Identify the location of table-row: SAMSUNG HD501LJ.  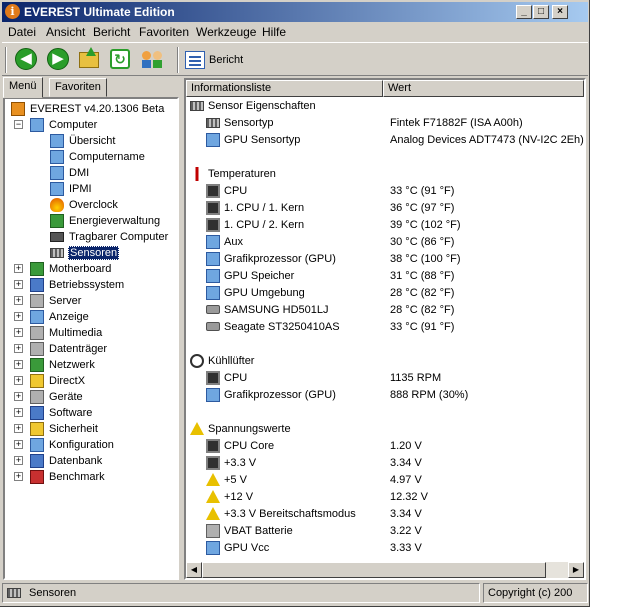
(267, 309).